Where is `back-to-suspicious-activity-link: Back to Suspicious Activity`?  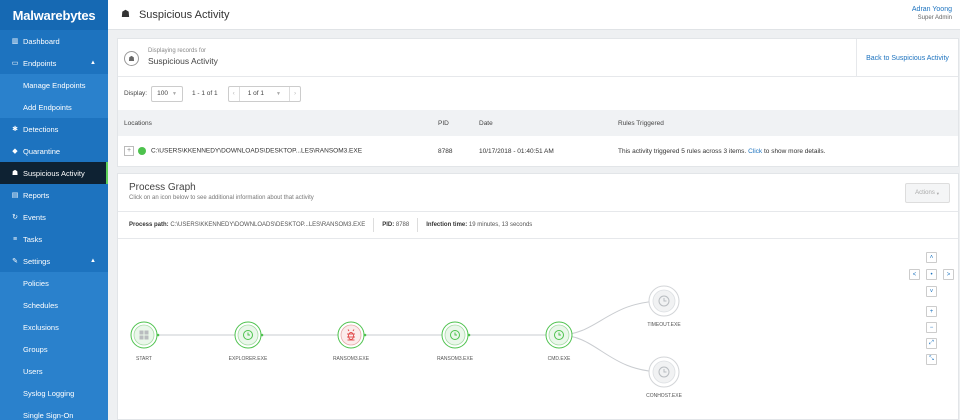 back-to-suspicious-activity-link: Back to Suspicious Activity is located at coordinates (907, 58).